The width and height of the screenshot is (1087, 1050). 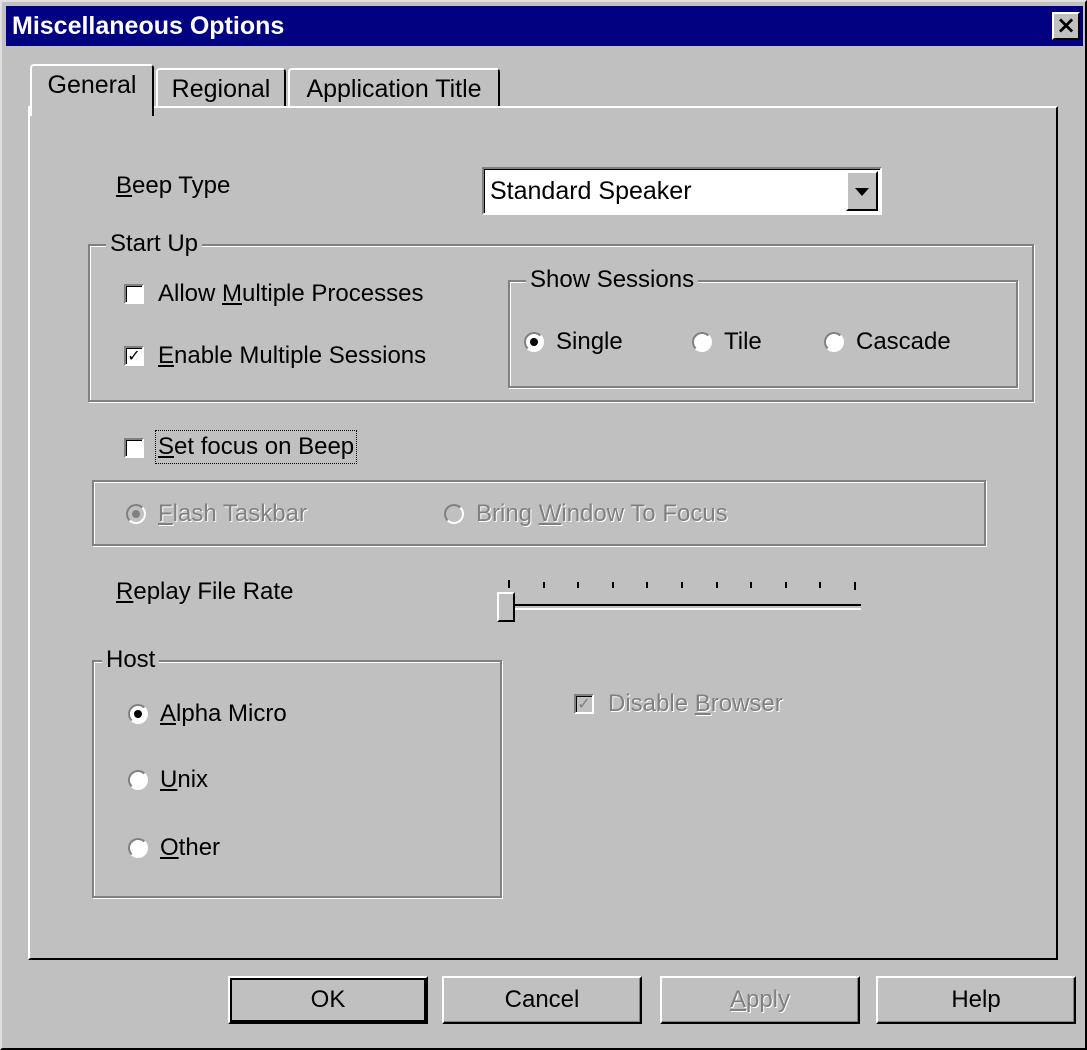 I want to click on enable-multiple-sessions-checkbox: ✓, so click(x=134, y=356).